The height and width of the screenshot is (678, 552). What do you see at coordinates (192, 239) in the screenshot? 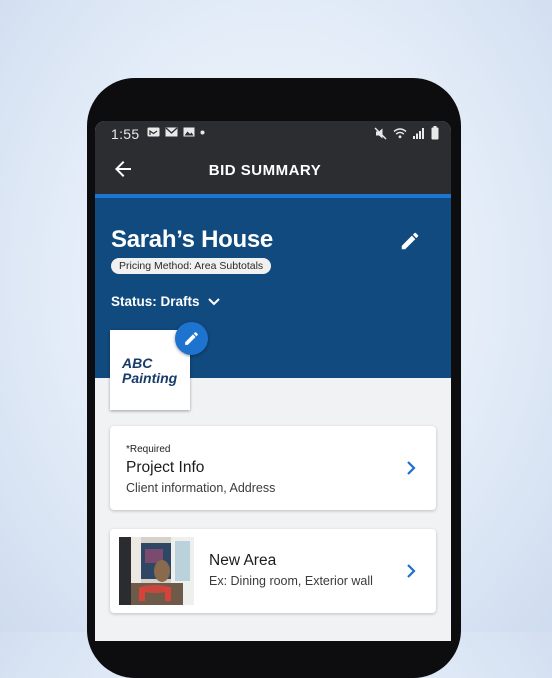
I see `project-name: Sarah’s House` at bounding box center [192, 239].